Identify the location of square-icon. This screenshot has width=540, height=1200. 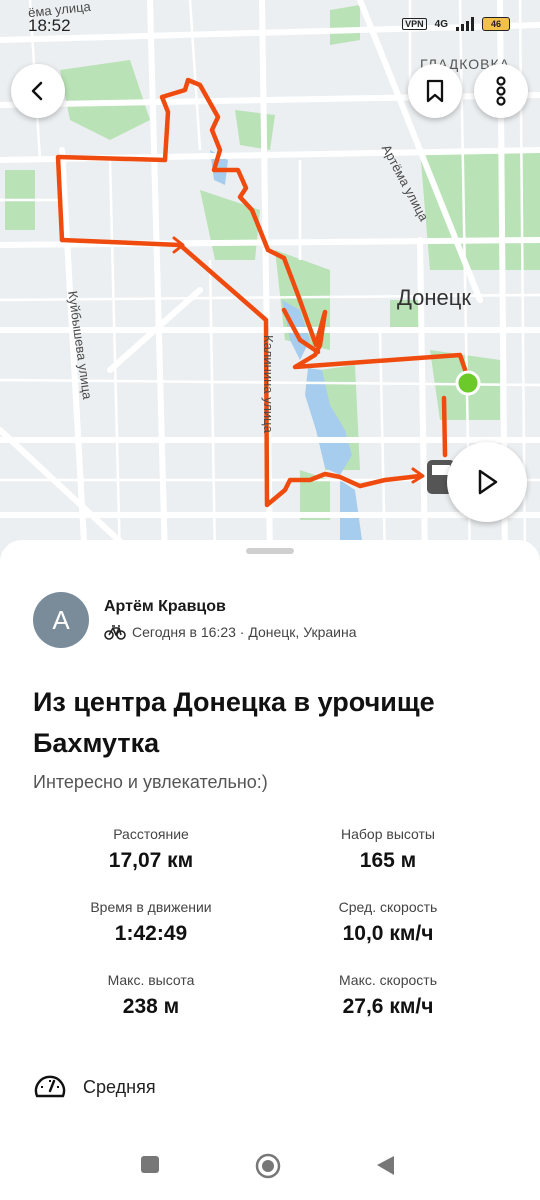
(150, 1164).